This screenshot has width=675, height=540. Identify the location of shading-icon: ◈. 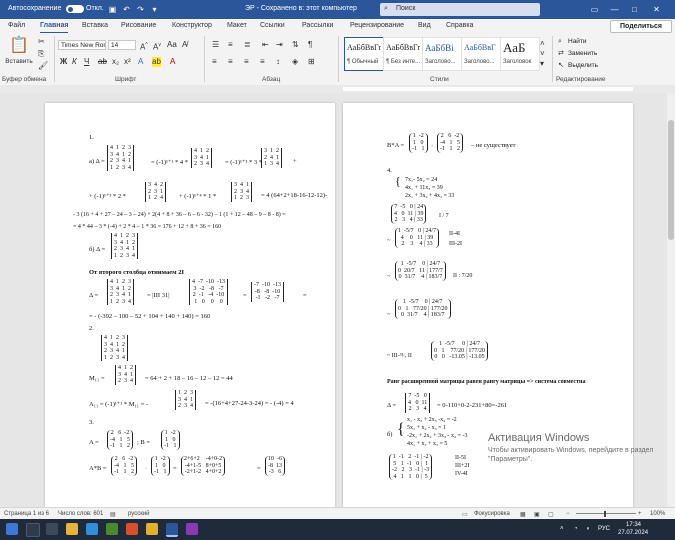
(295, 62).